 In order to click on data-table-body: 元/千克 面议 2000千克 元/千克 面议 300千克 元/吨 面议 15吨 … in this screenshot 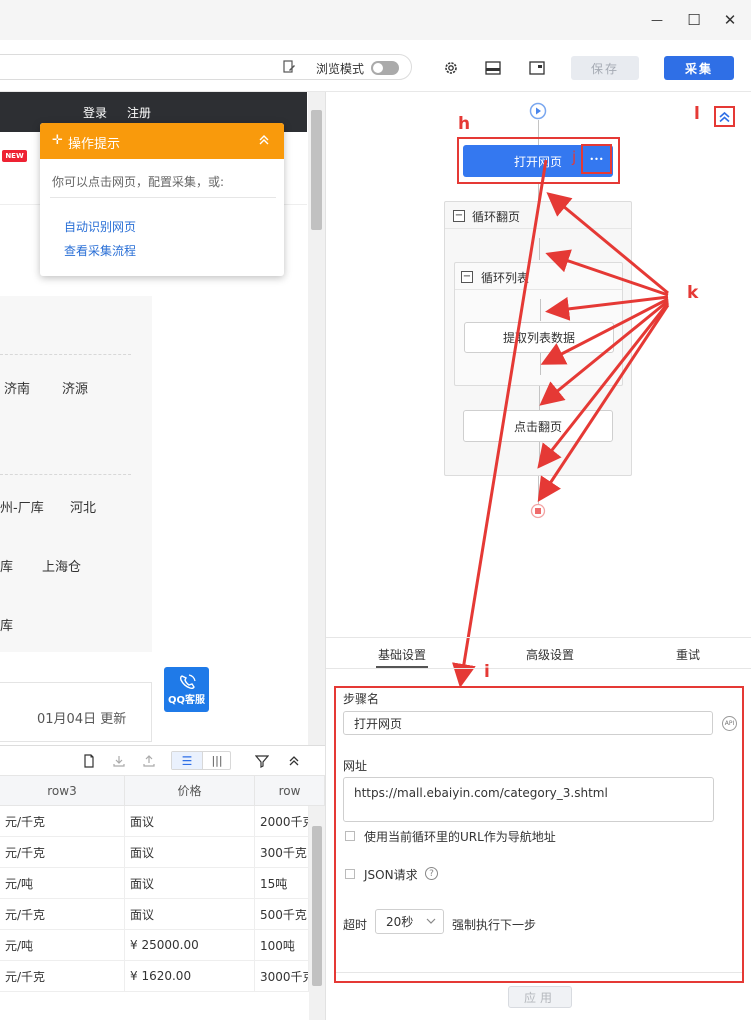, I will do `click(154, 899)`.